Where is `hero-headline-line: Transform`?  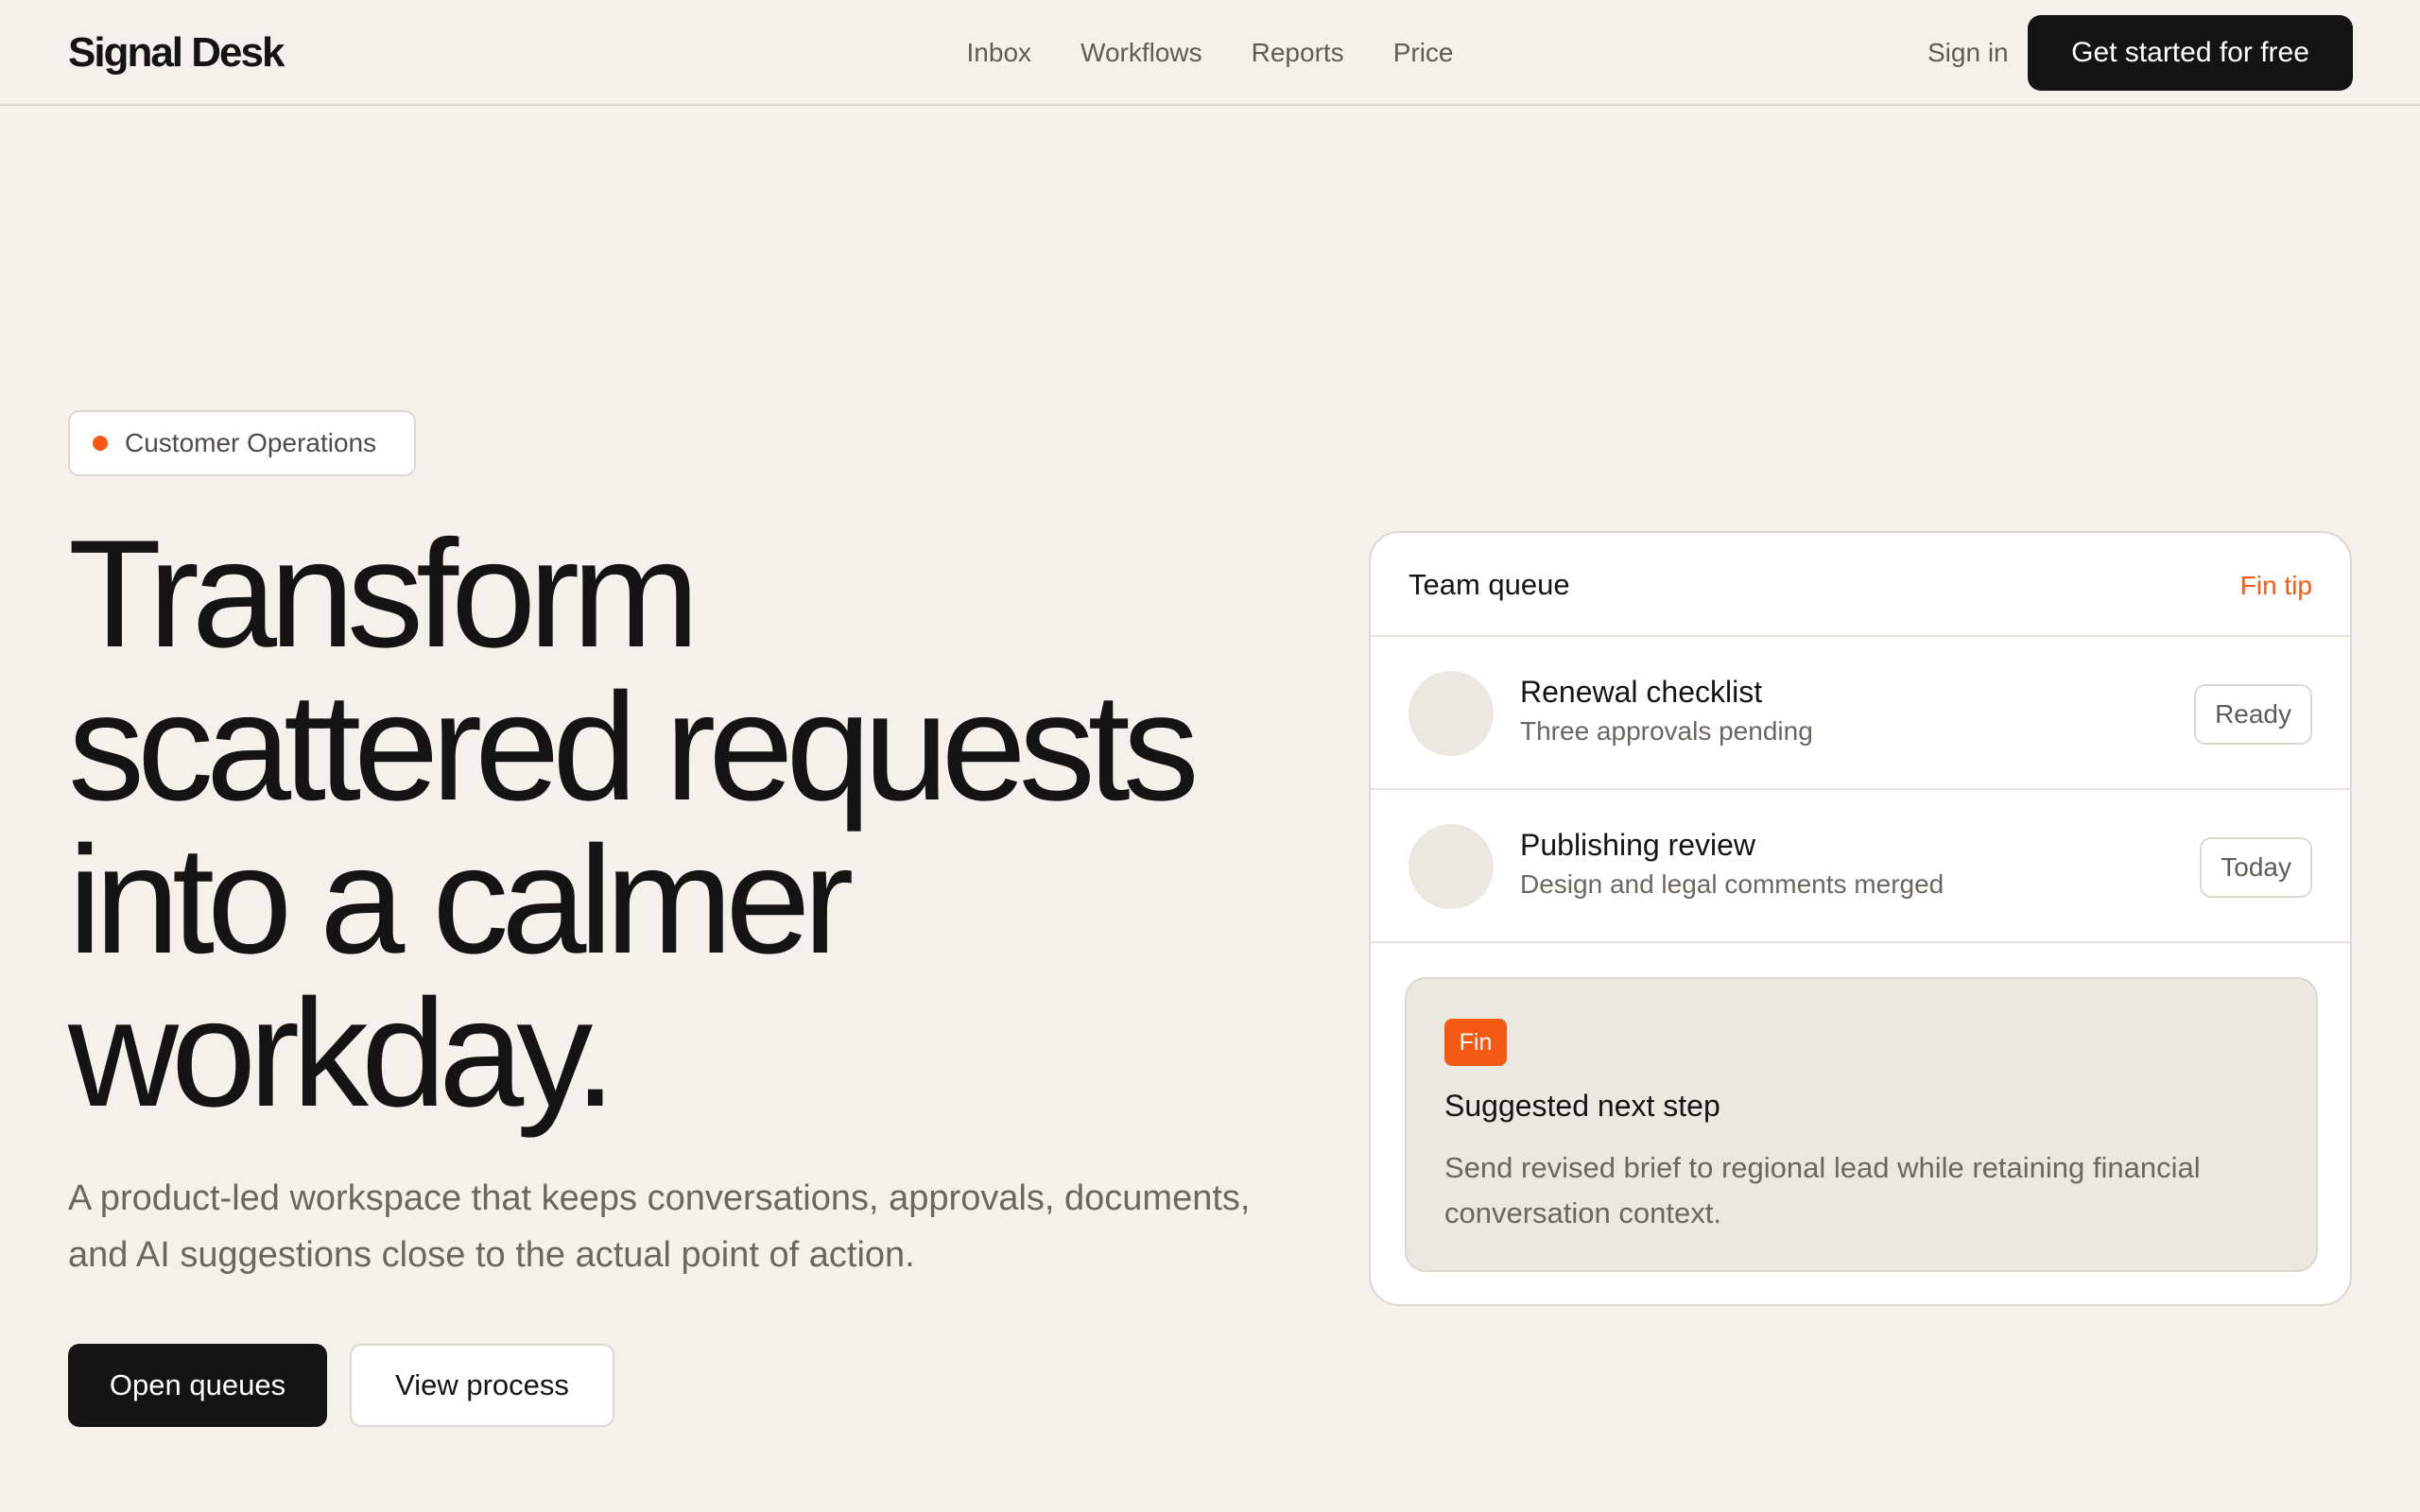 hero-headline-line: Transform is located at coordinates (384, 593).